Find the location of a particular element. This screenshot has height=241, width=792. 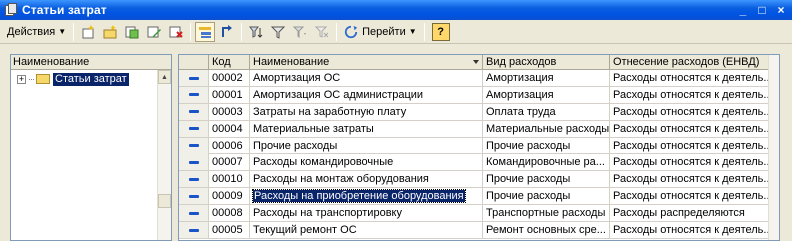

filter-dropdown-icon is located at coordinates (300, 32).